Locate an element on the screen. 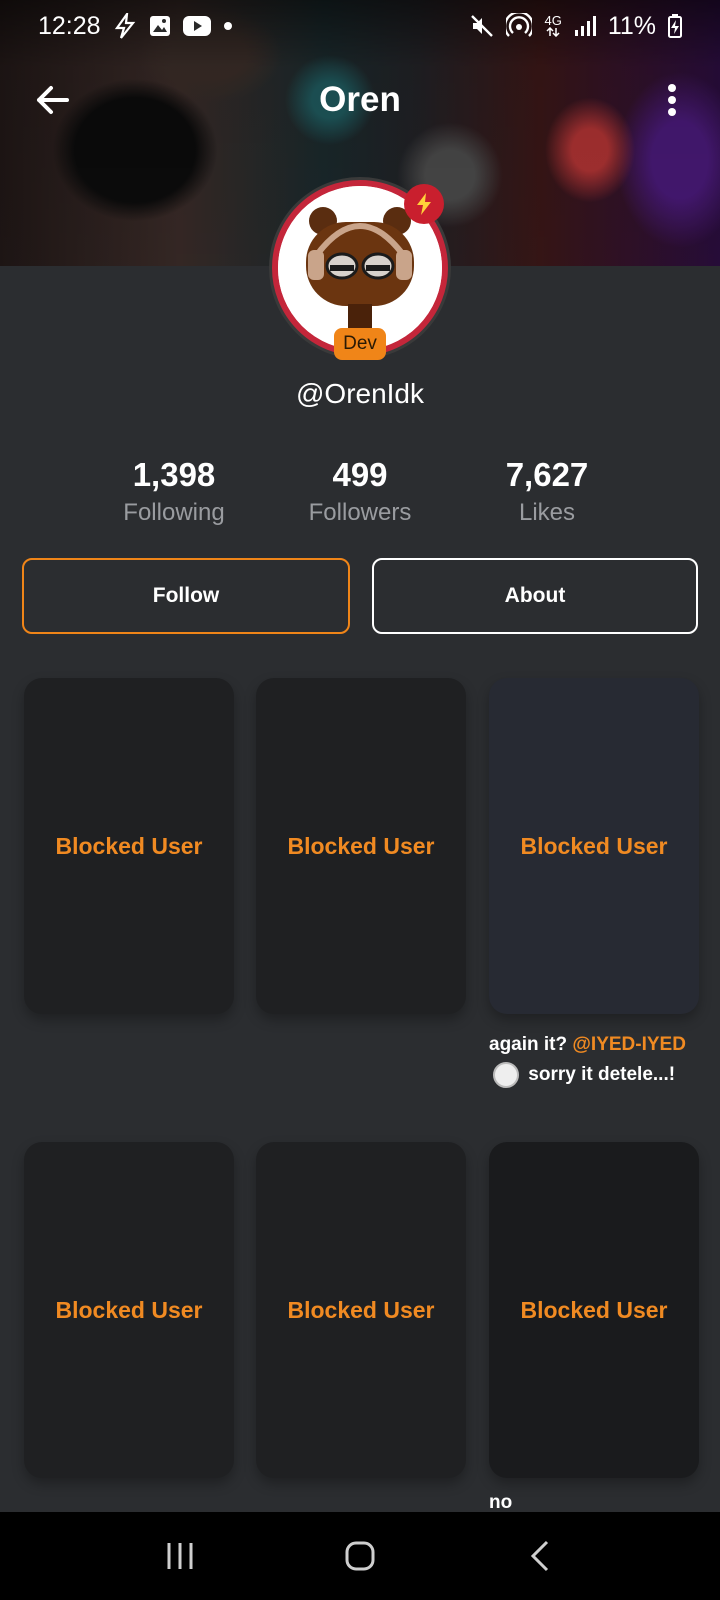 This screenshot has width=720, height=1600. profile-avatar-container: Dev is located at coordinates (360, 270).